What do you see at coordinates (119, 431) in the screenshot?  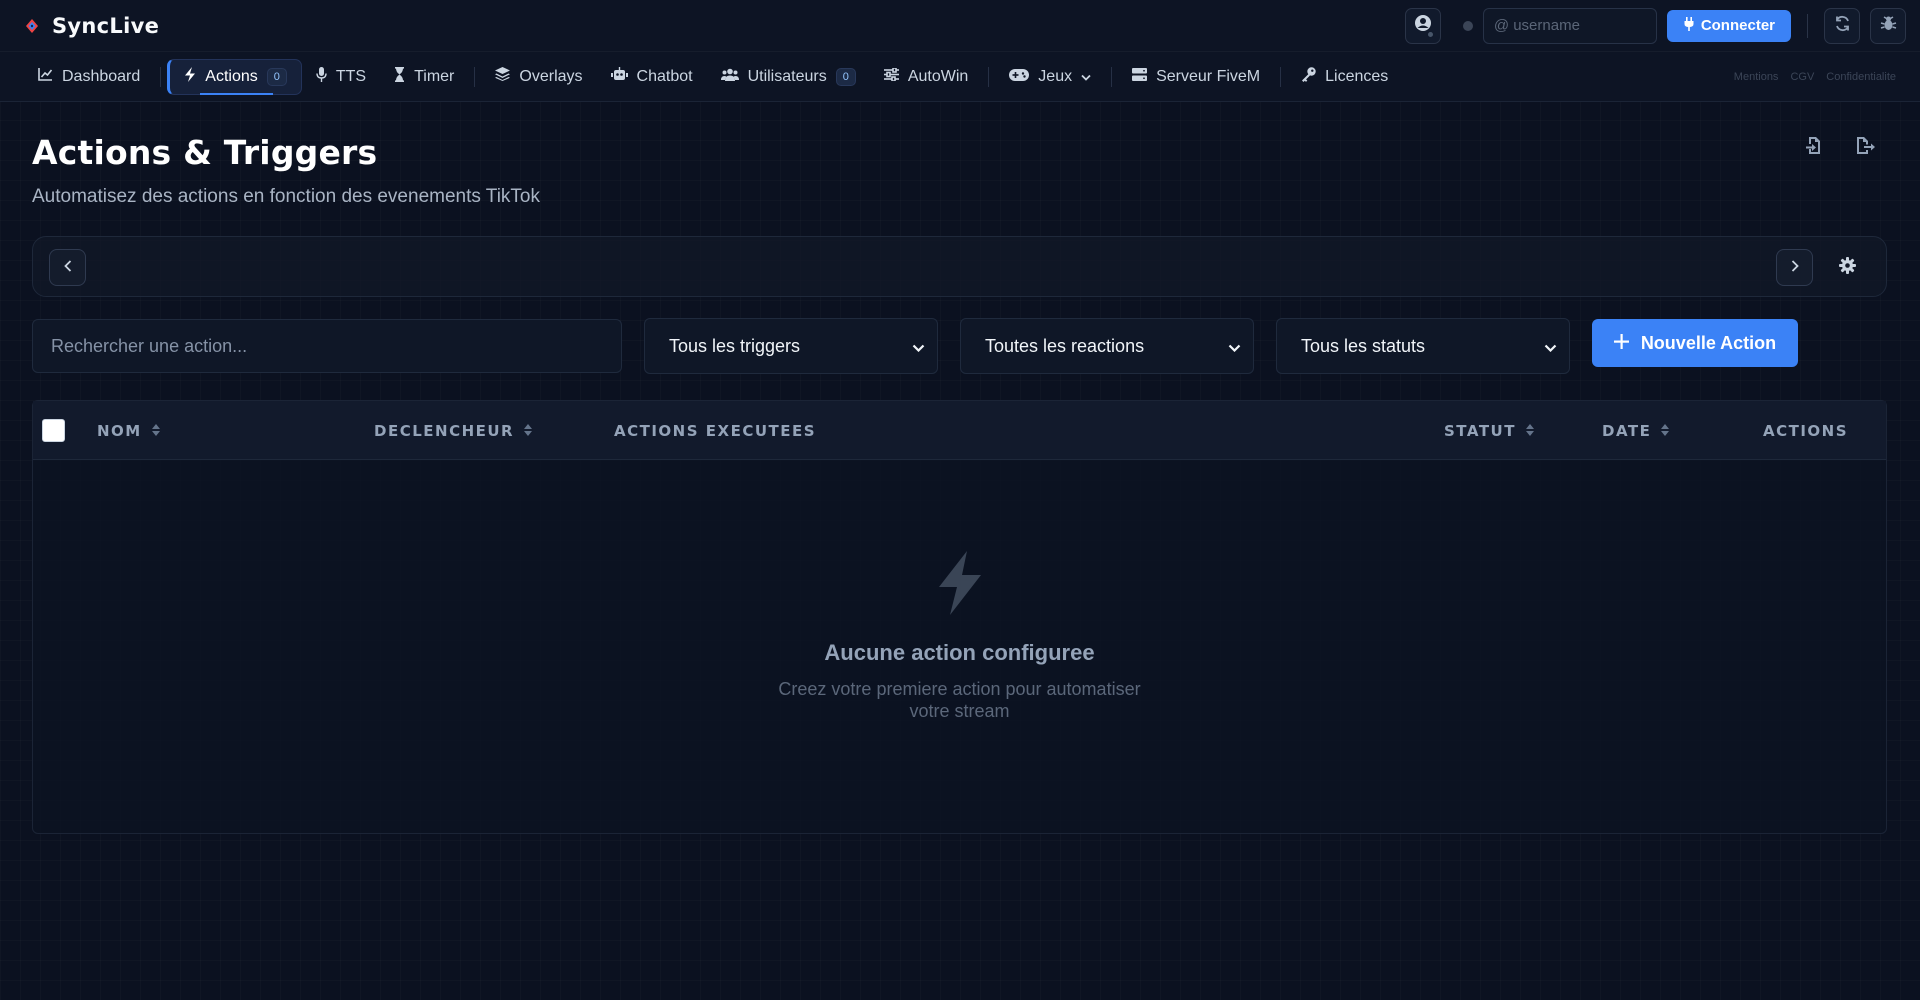 I see `col-nom-label: NOM` at bounding box center [119, 431].